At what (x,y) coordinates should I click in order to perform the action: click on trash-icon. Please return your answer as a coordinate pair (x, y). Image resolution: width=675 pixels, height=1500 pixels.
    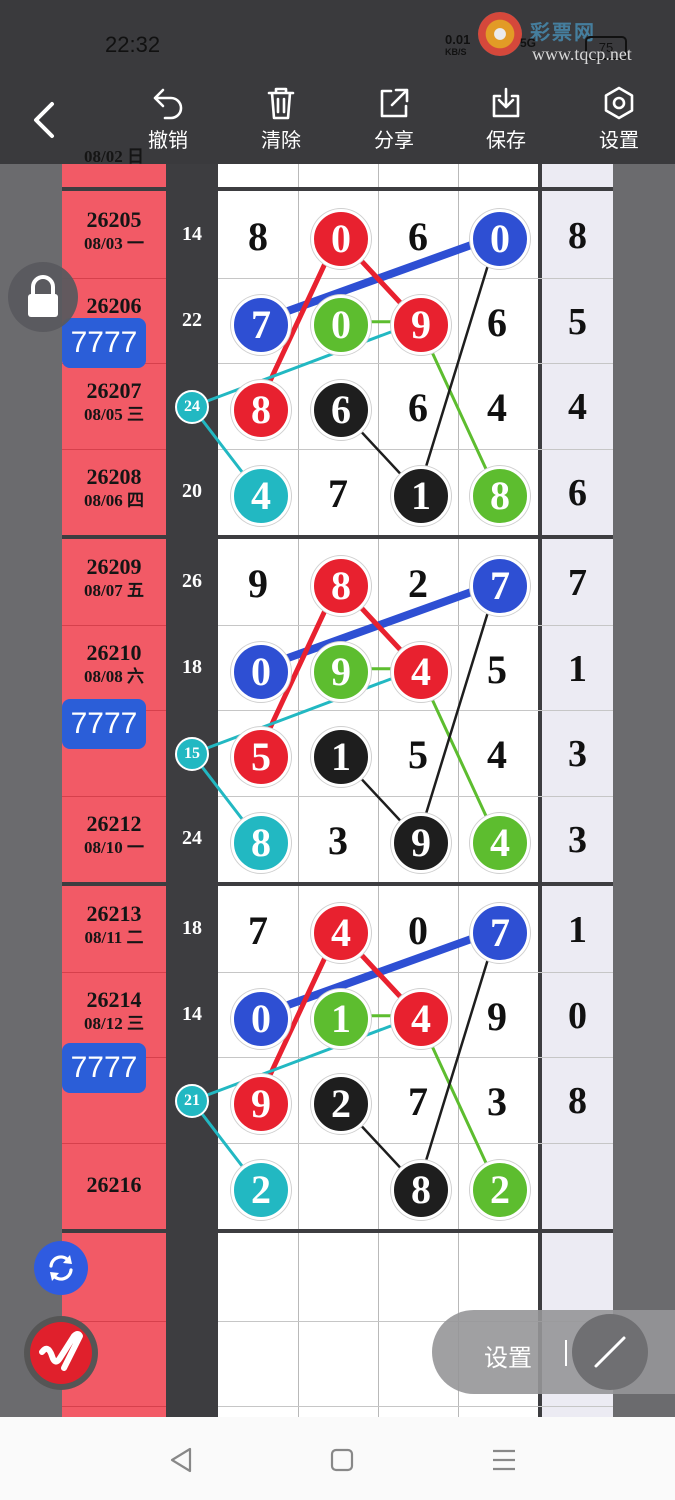
    Looking at the image, I should click on (281, 103).